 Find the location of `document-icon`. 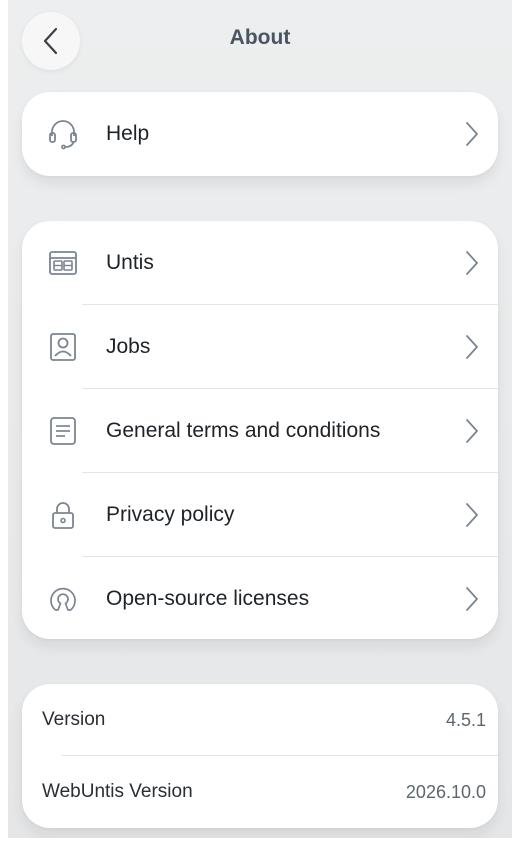

document-icon is located at coordinates (63, 431).